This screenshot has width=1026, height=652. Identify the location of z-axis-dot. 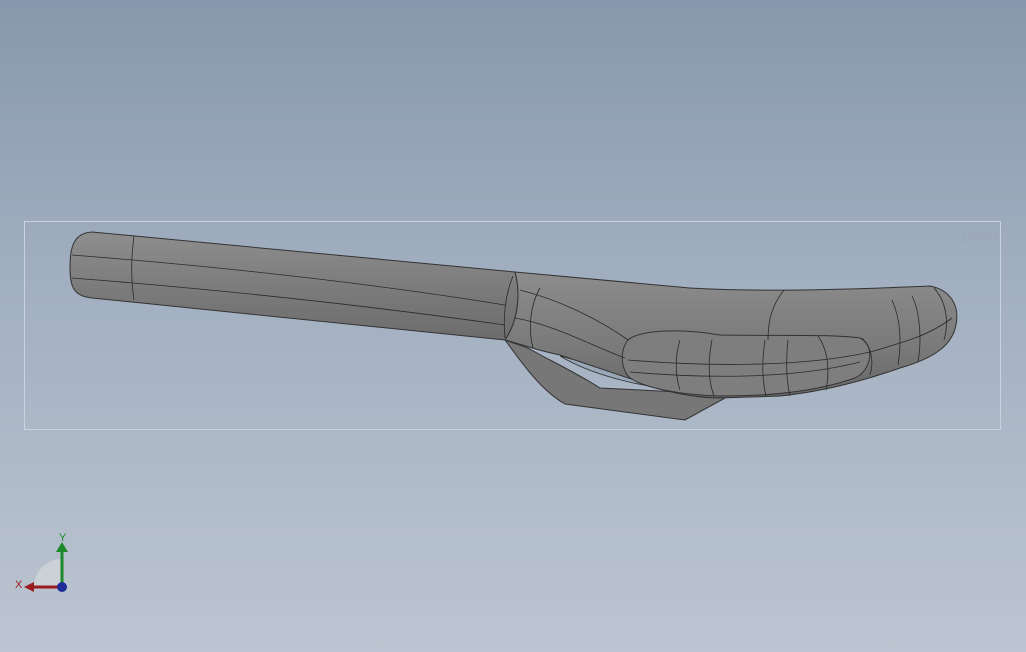
(62, 587).